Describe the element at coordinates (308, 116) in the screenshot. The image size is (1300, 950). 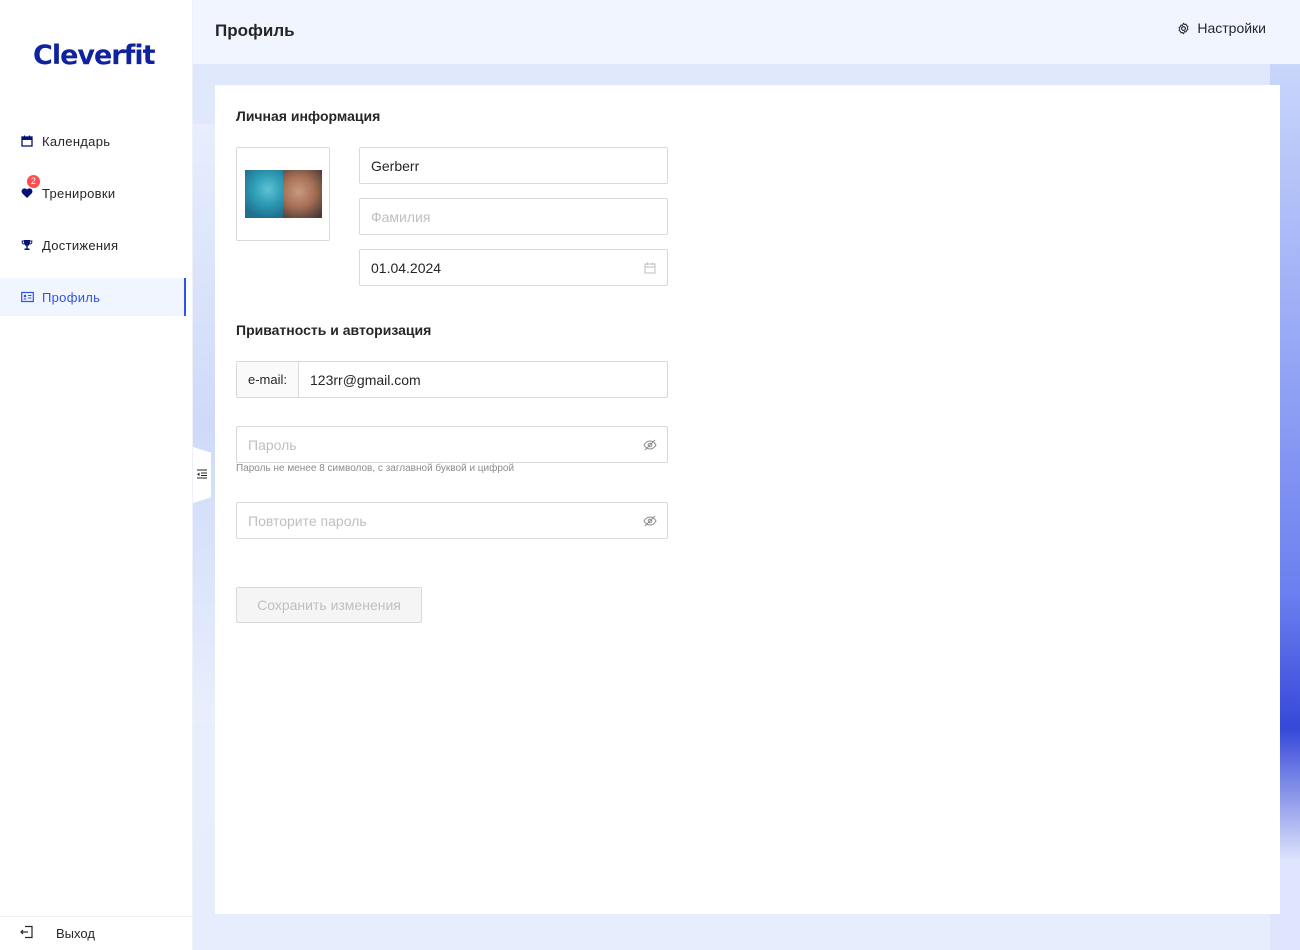
I see `section-title-personal: Личная информация` at that location.